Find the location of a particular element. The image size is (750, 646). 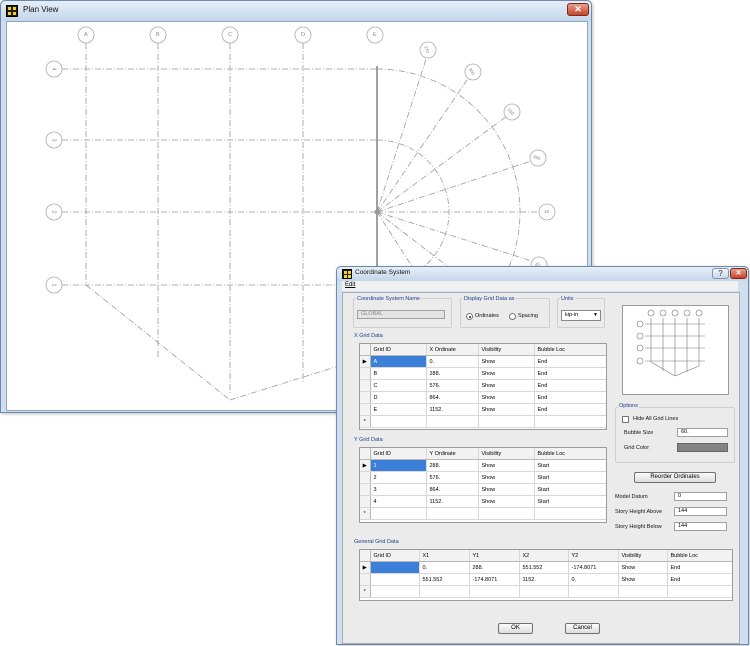

hide-all-grid-lines-checkbox is located at coordinates (625, 419).